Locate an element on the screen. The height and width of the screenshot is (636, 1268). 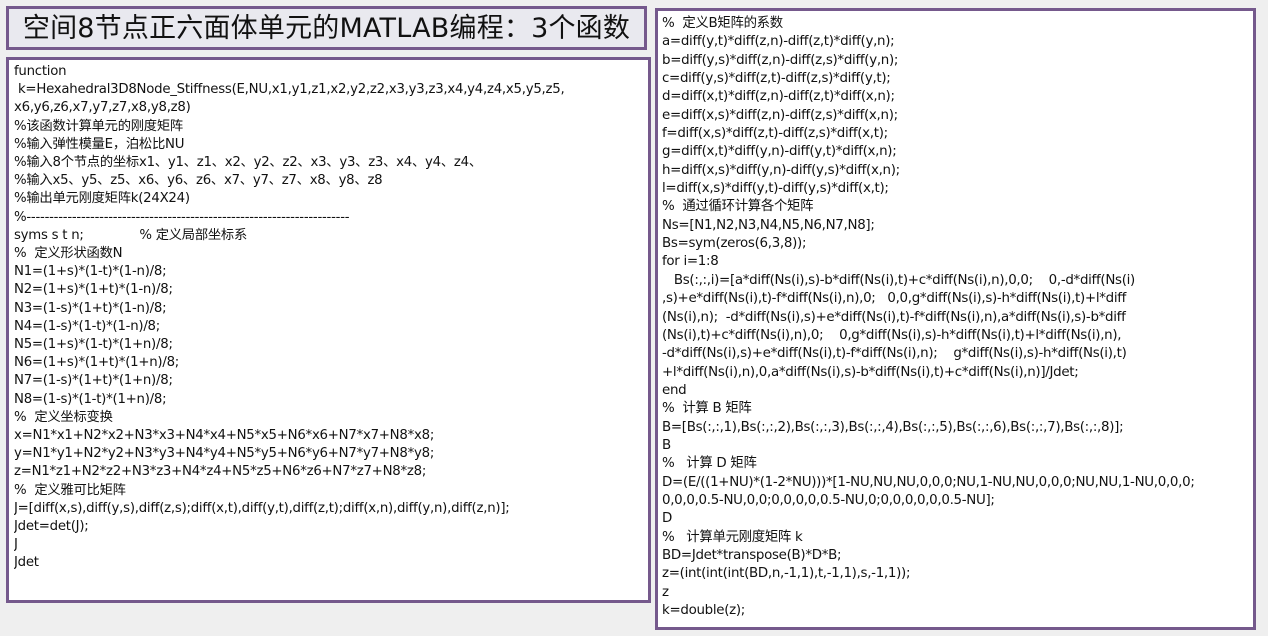
code-line: %该函数计算单元的刚度矩阵 is located at coordinates (98, 126).